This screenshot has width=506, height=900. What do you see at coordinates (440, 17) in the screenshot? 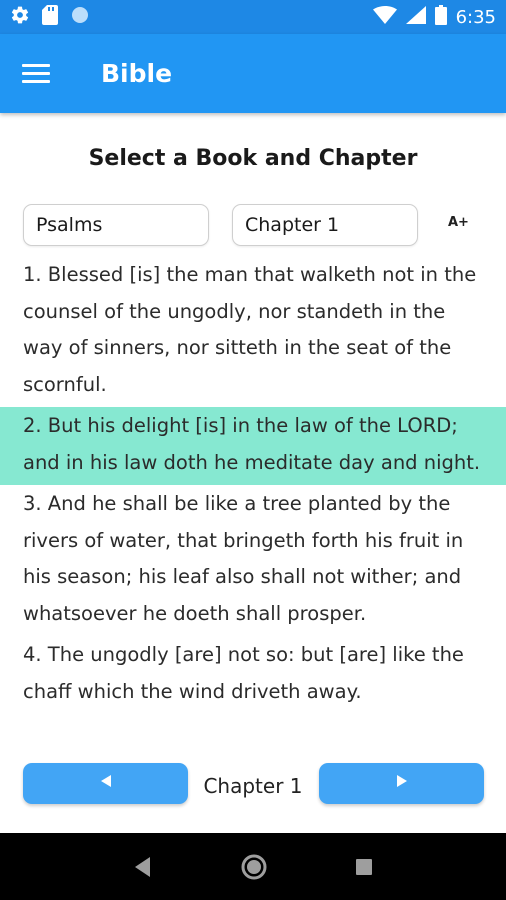
I see `battery-icon` at bounding box center [440, 17].